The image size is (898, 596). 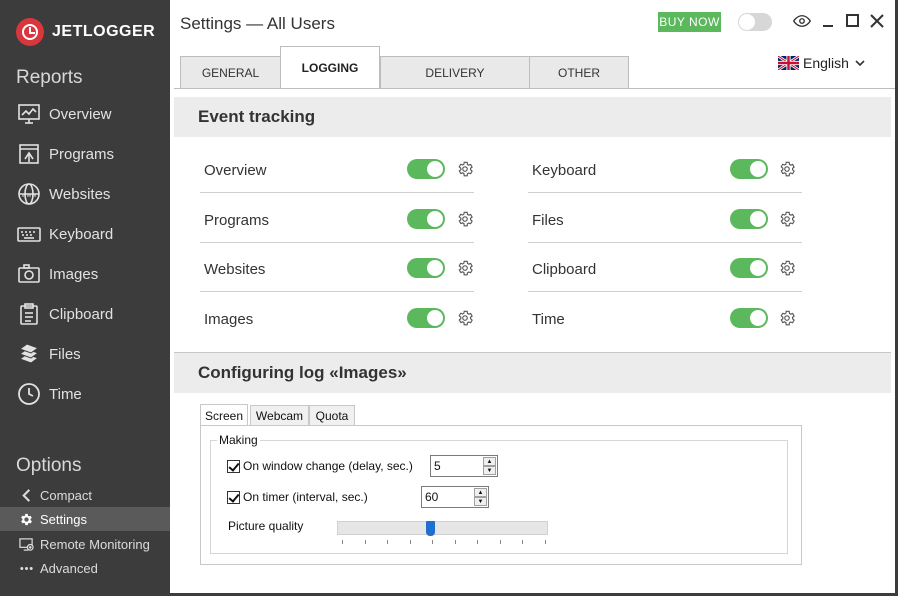 What do you see at coordinates (877, 21) in the screenshot?
I see `close-icon` at bounding box center [877, 21].